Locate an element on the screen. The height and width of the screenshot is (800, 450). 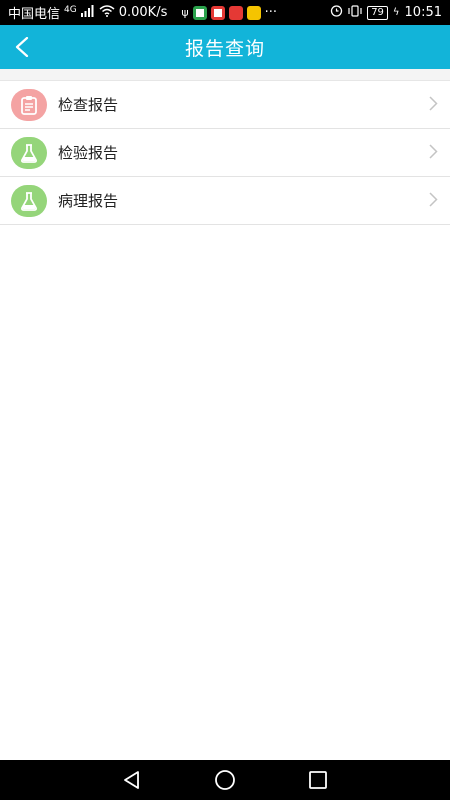
nav-home-button is located at coordinates (225, 780).